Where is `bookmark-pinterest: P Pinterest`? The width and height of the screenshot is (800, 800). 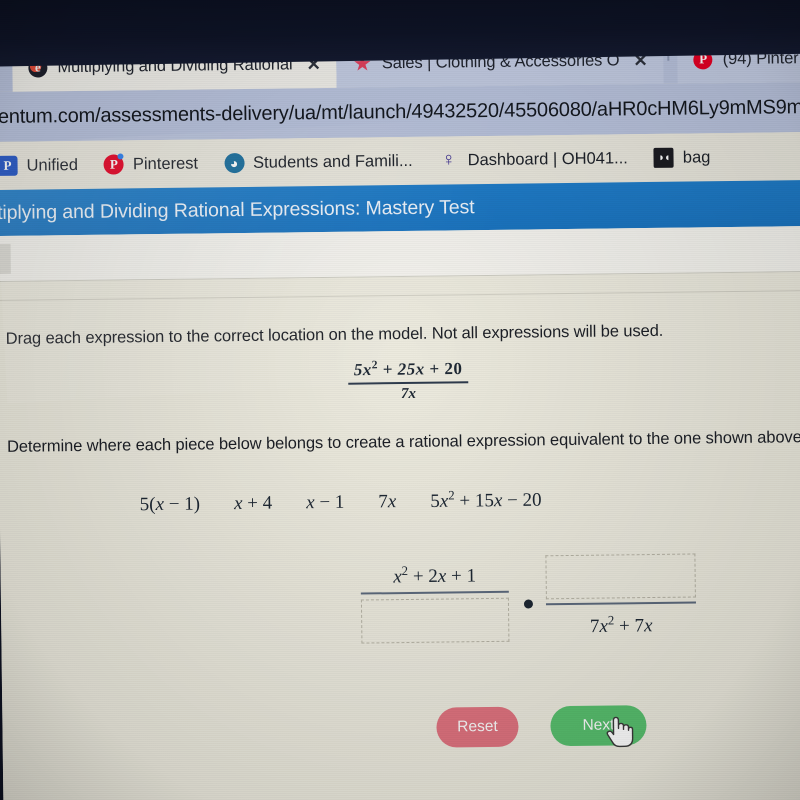 bookmark-pinterest: P Pinterest is located at coordinates (151, 164).